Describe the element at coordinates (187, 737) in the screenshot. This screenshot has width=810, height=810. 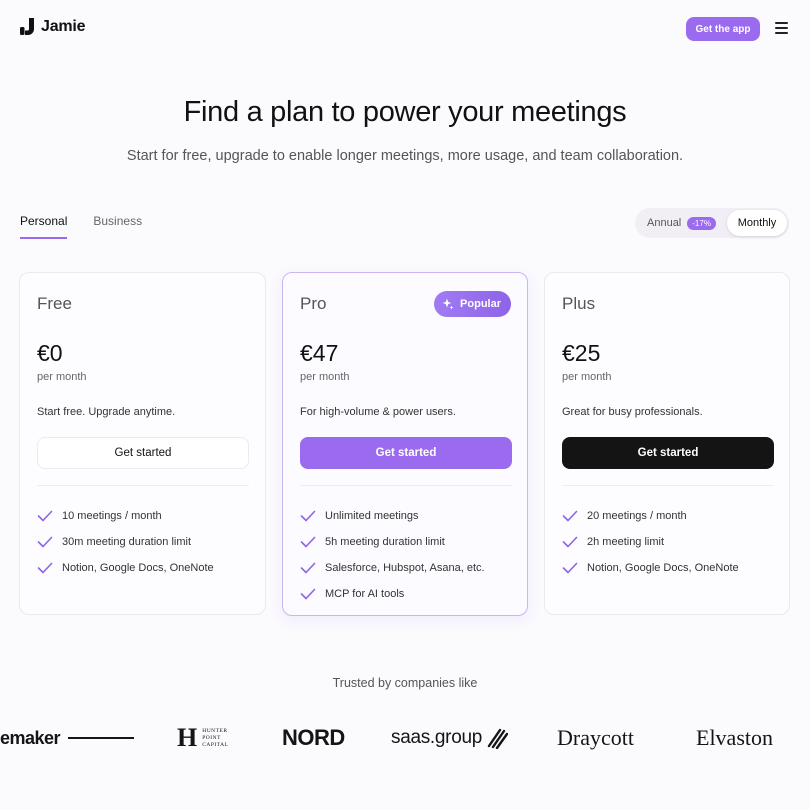
I see `hunter-mark: H` at that location.